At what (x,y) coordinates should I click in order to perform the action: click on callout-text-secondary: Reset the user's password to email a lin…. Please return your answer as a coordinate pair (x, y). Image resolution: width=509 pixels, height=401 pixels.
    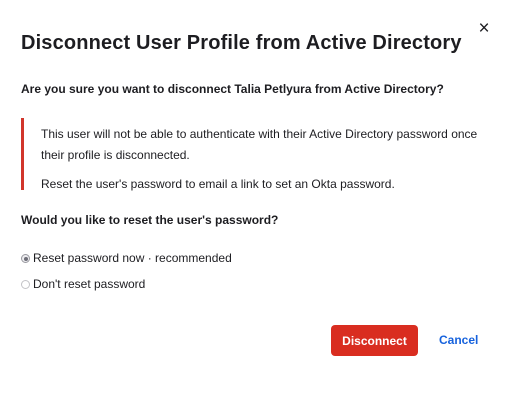
    Looking at the image, I should click on (218, 184).